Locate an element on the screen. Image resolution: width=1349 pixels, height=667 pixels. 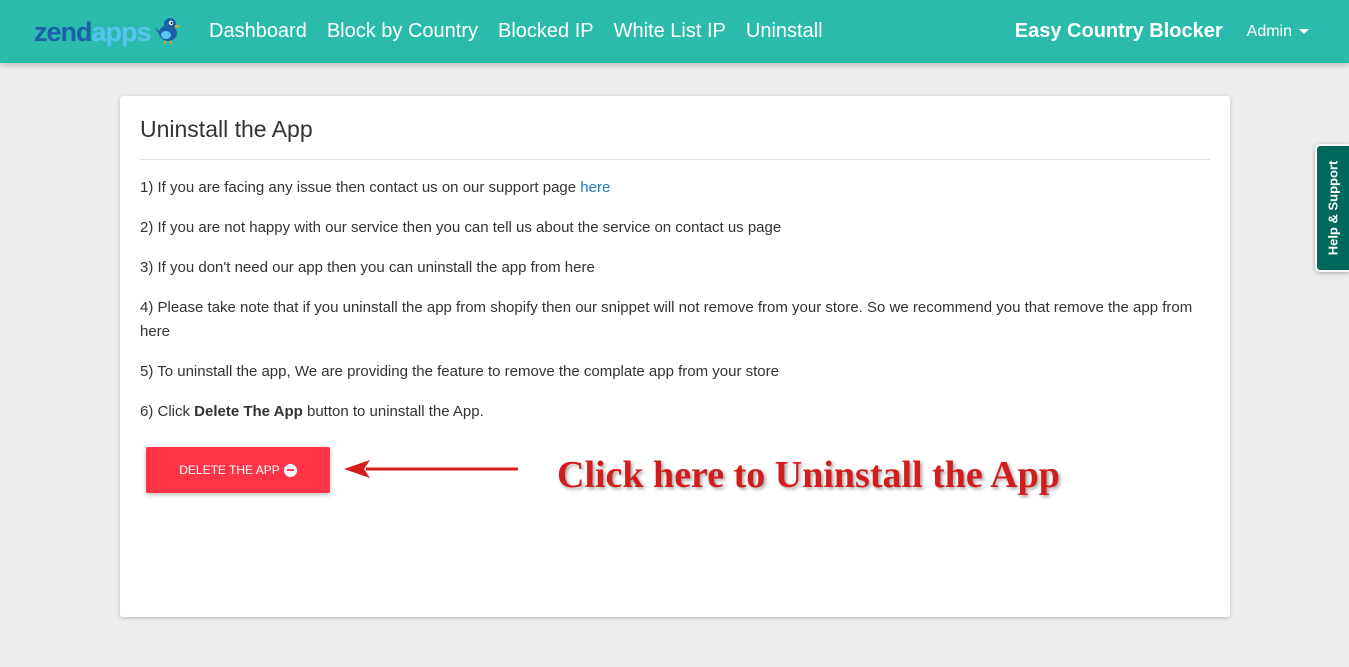
step-6-post: button to uninstall the App. is located at coordinates (393, 411).